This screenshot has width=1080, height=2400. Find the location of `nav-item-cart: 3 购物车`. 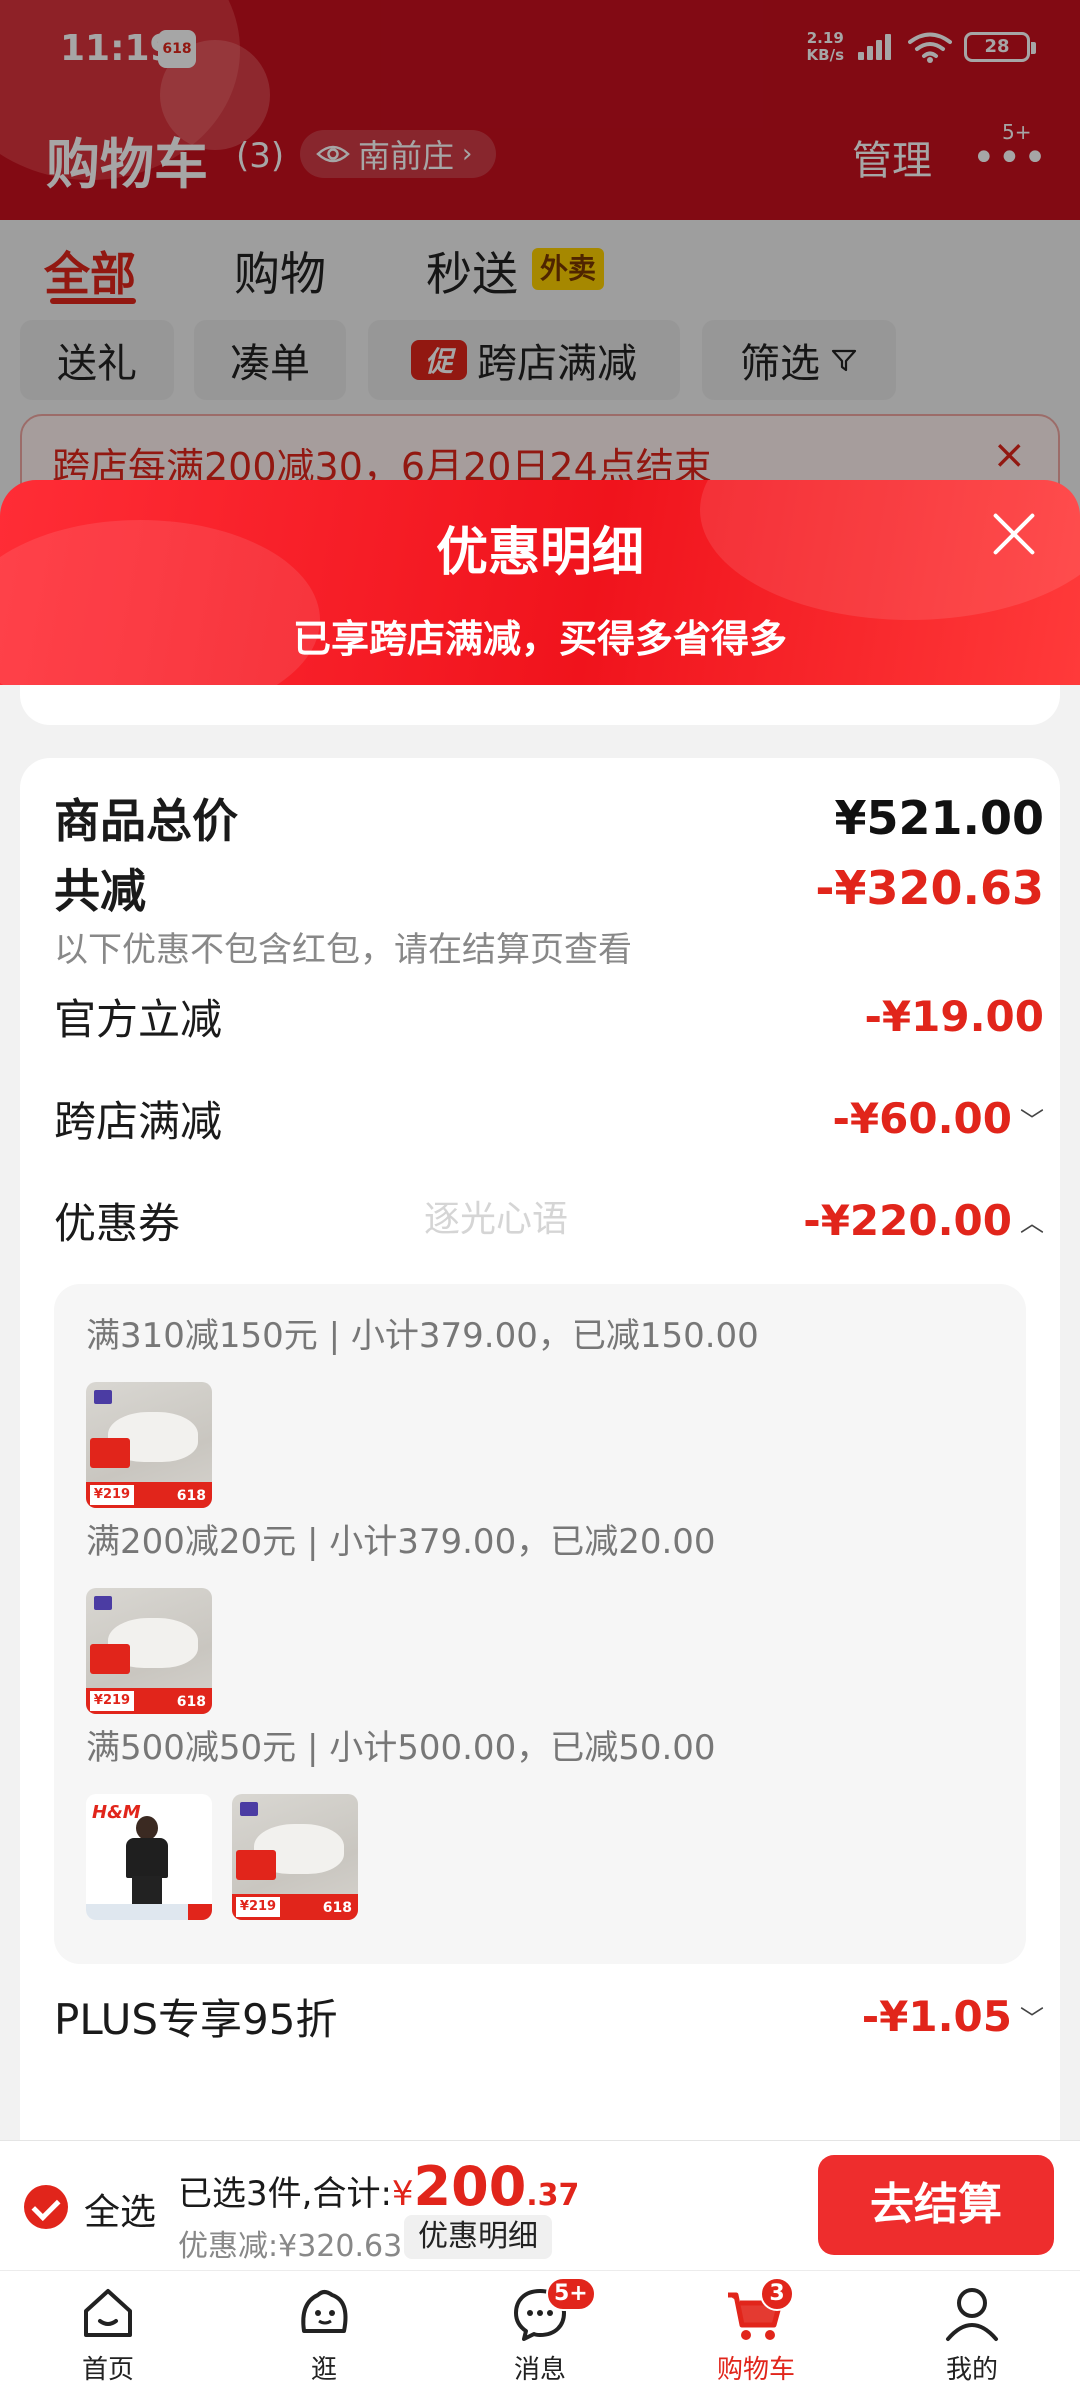

nav-item-cart: 3 购物车 is located at coordinates (756, 2331).